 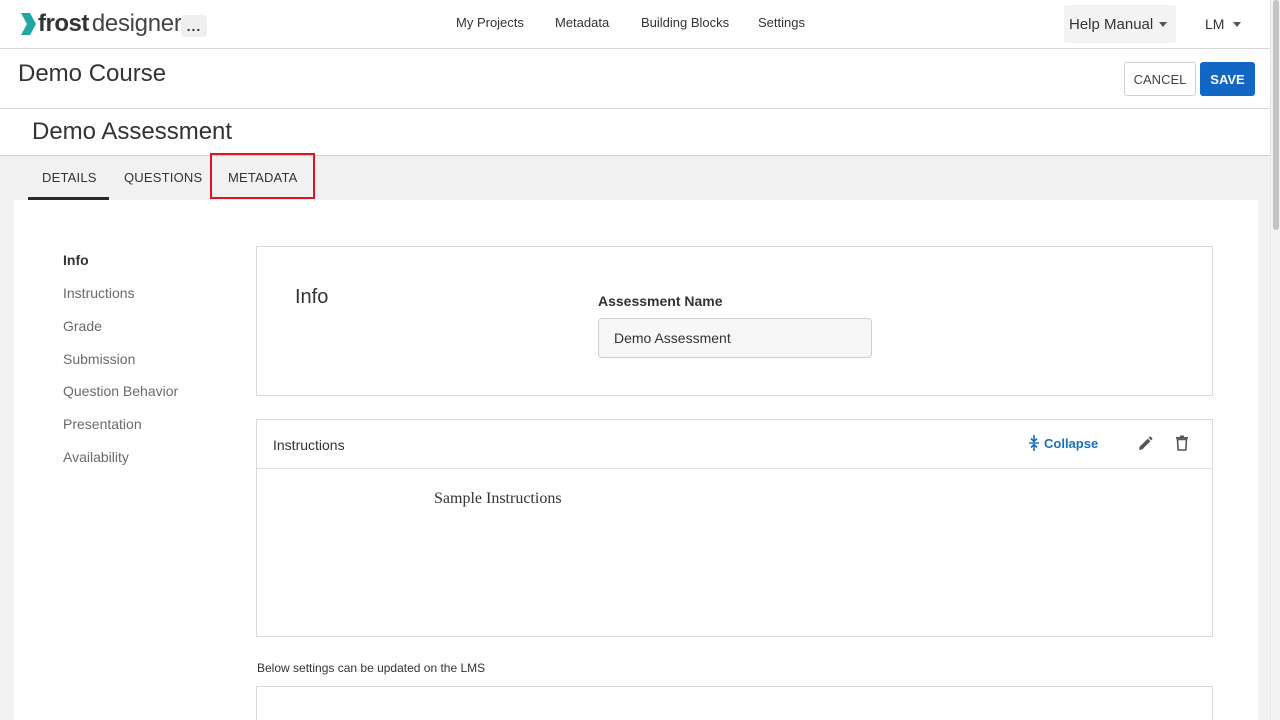 I want to click on page-scrollbar, so click(x=1275, y=360).